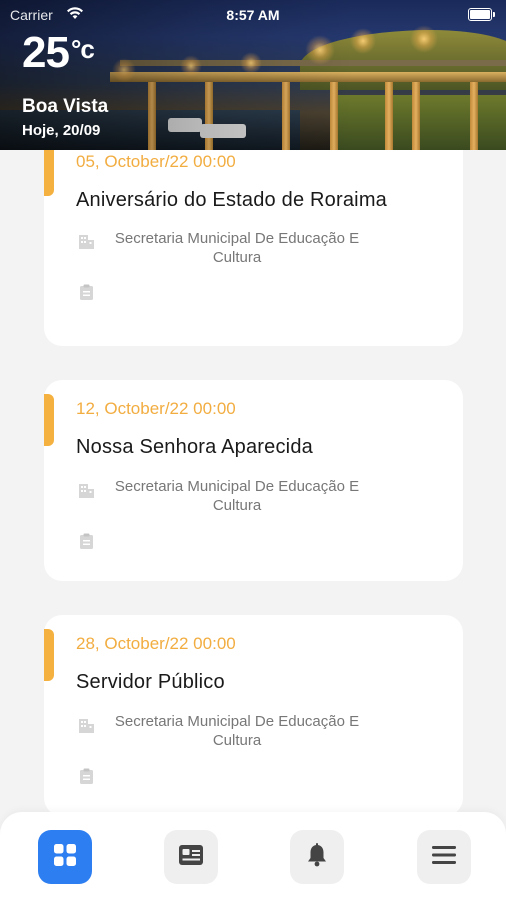 This screenshot has width=506, height=900. Describe the element at coordinates (65, 106) in the screenshot. I see `city-name: Boa Vista` at that location.